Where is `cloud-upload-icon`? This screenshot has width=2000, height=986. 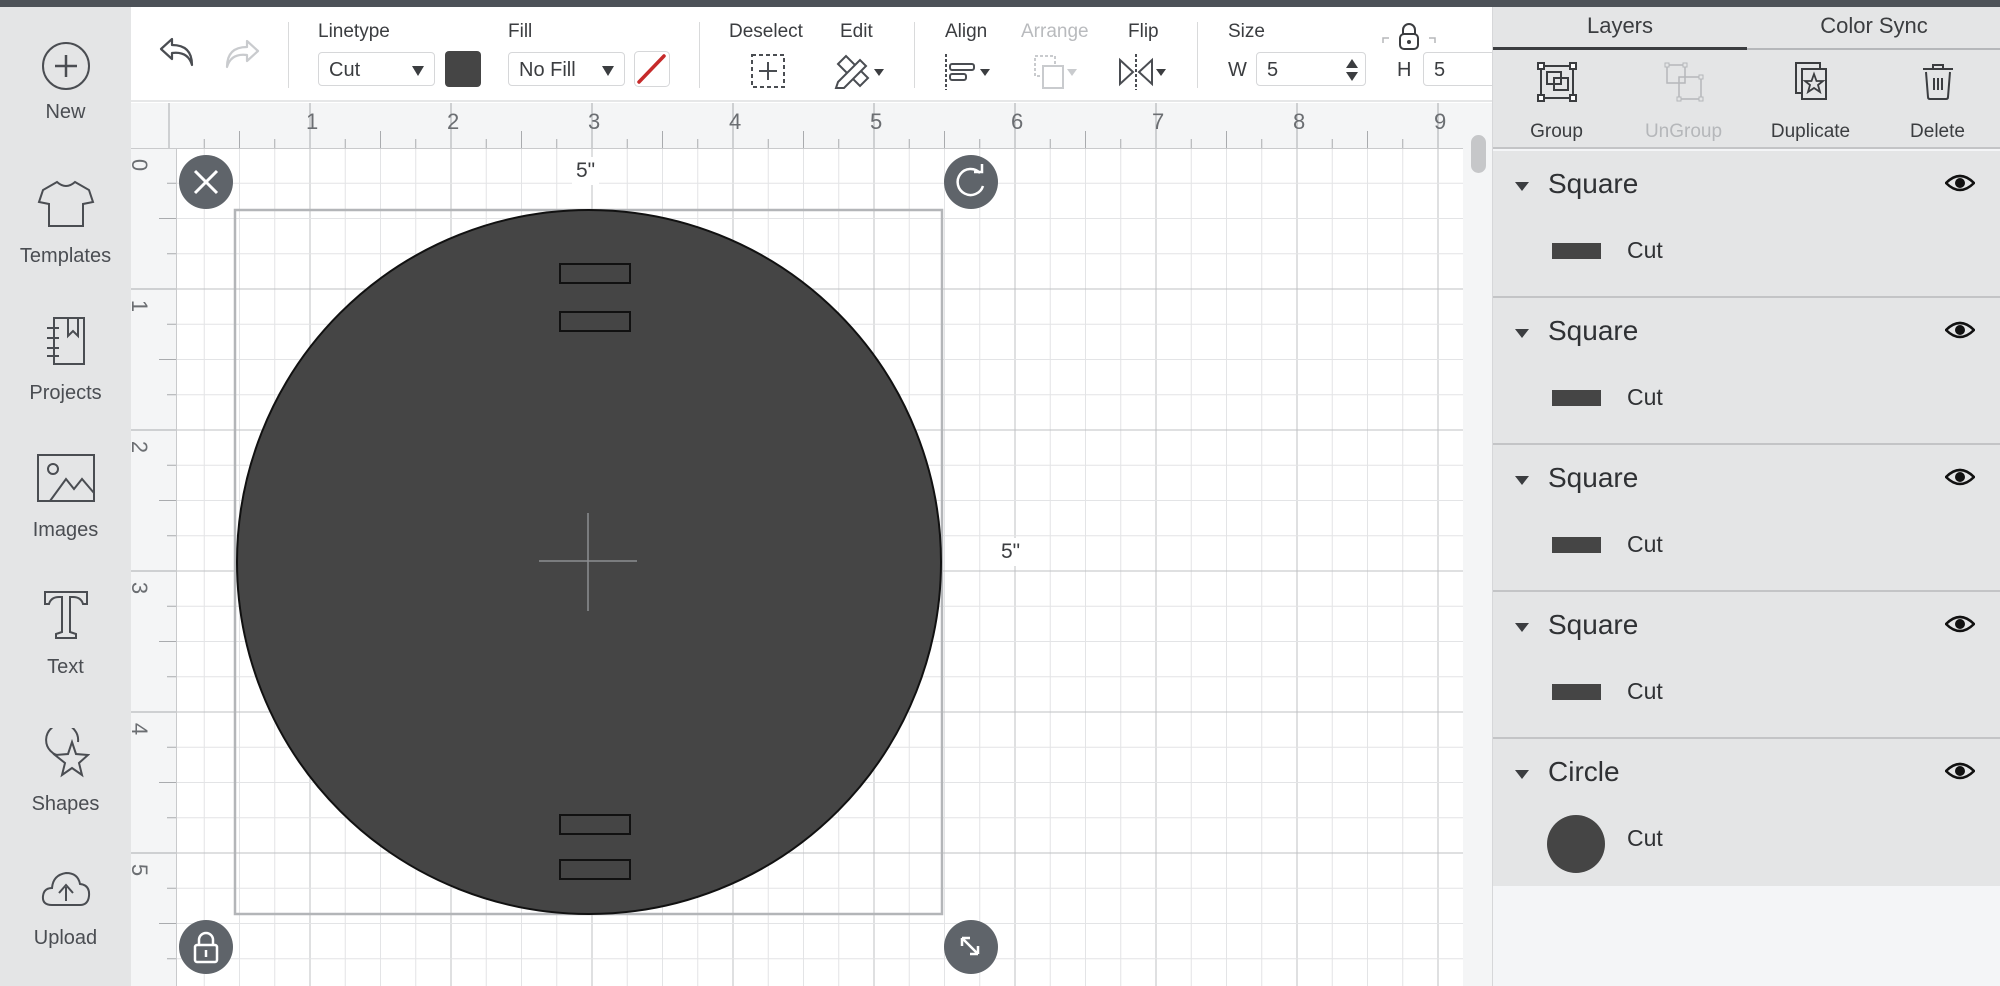 cloud-upload-icon is located at coordinates (65, 888).